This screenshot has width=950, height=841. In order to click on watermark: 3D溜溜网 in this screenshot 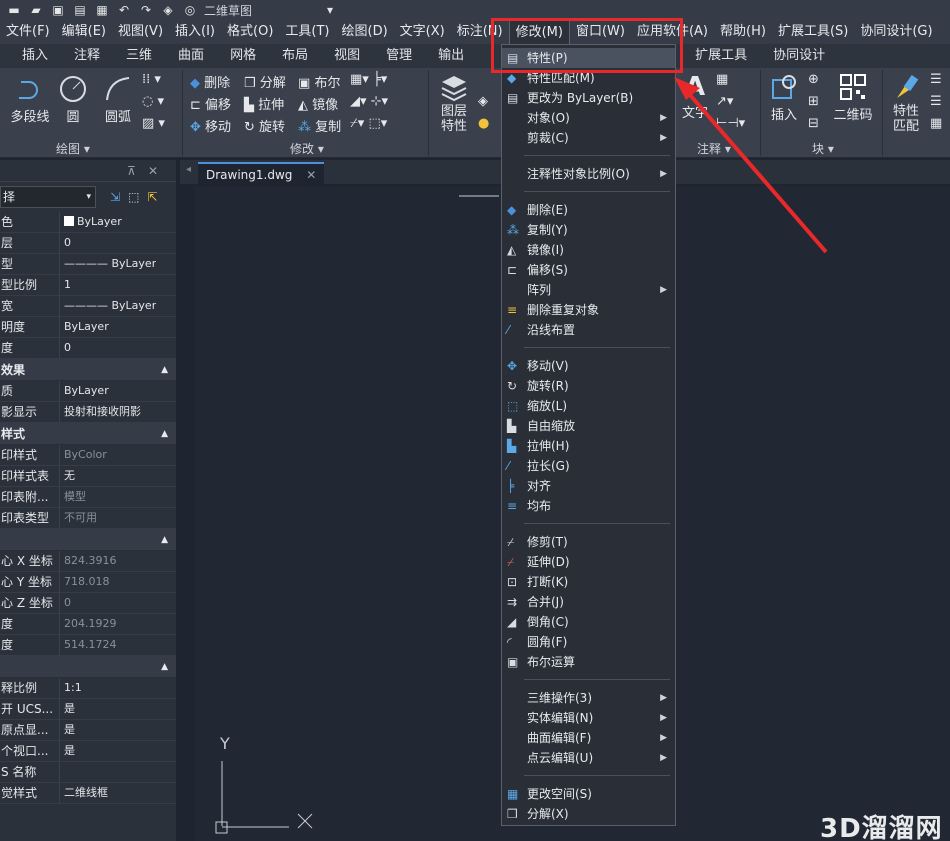, I will do `click(881, 827)`.